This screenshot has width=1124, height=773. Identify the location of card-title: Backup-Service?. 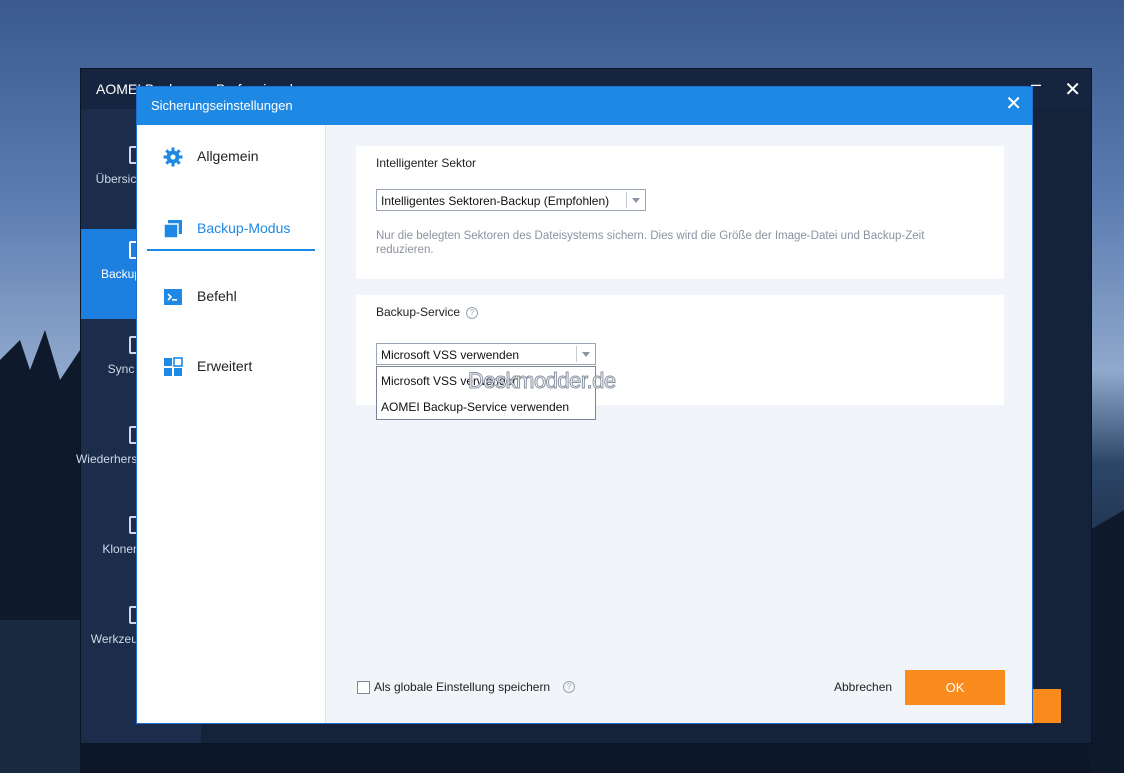
(427, 312).